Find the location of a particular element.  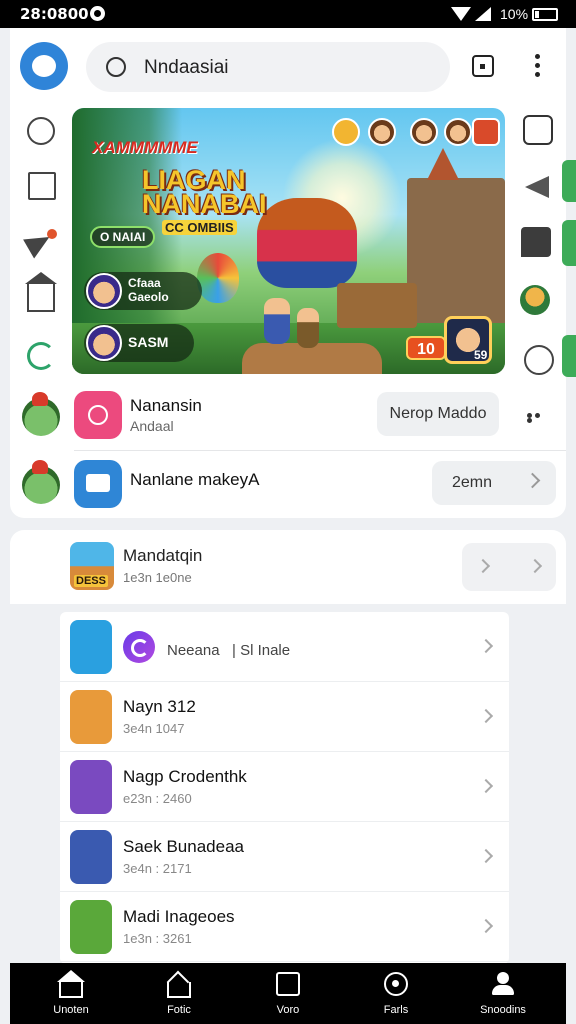

featured-title: Mandatqin is located at coordinates (163, 555).